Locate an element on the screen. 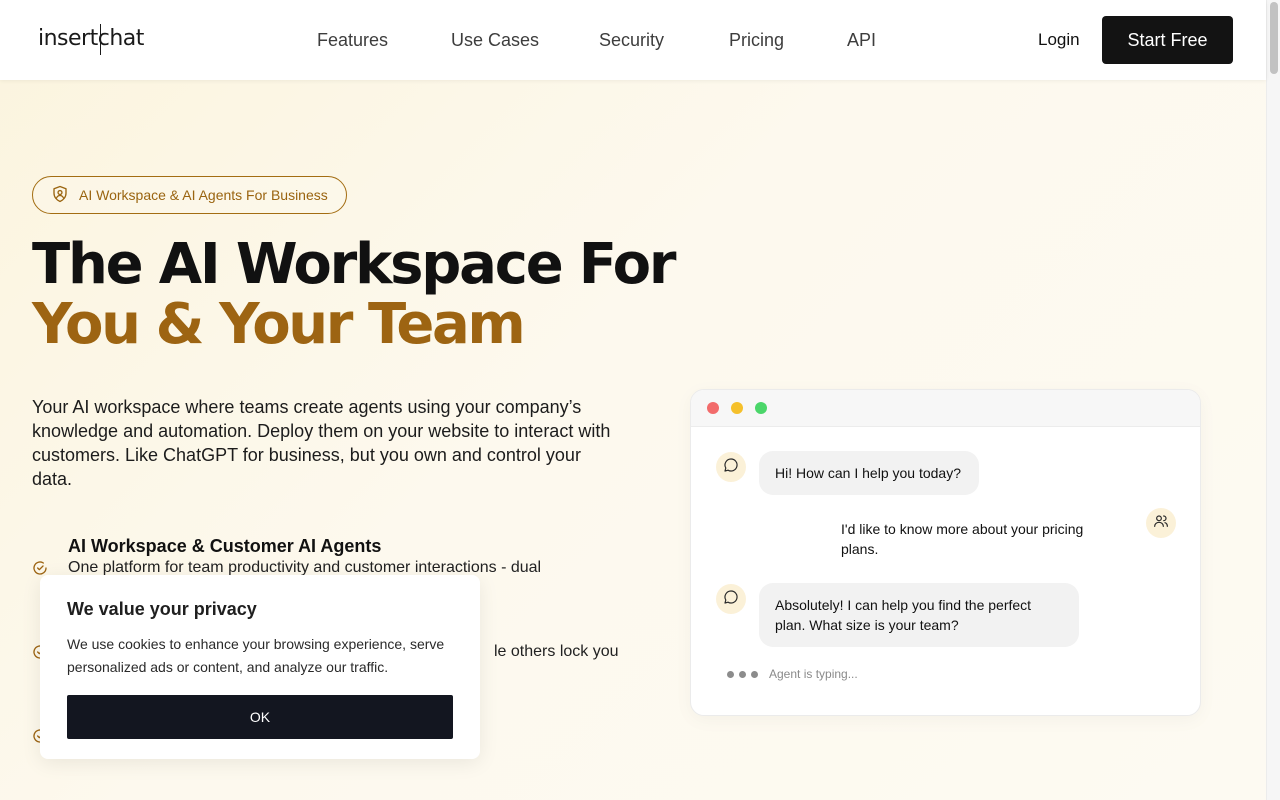 This screenshot has width=1280, height=800. feature-description: le others lock you is located at coordinates (556, 651).